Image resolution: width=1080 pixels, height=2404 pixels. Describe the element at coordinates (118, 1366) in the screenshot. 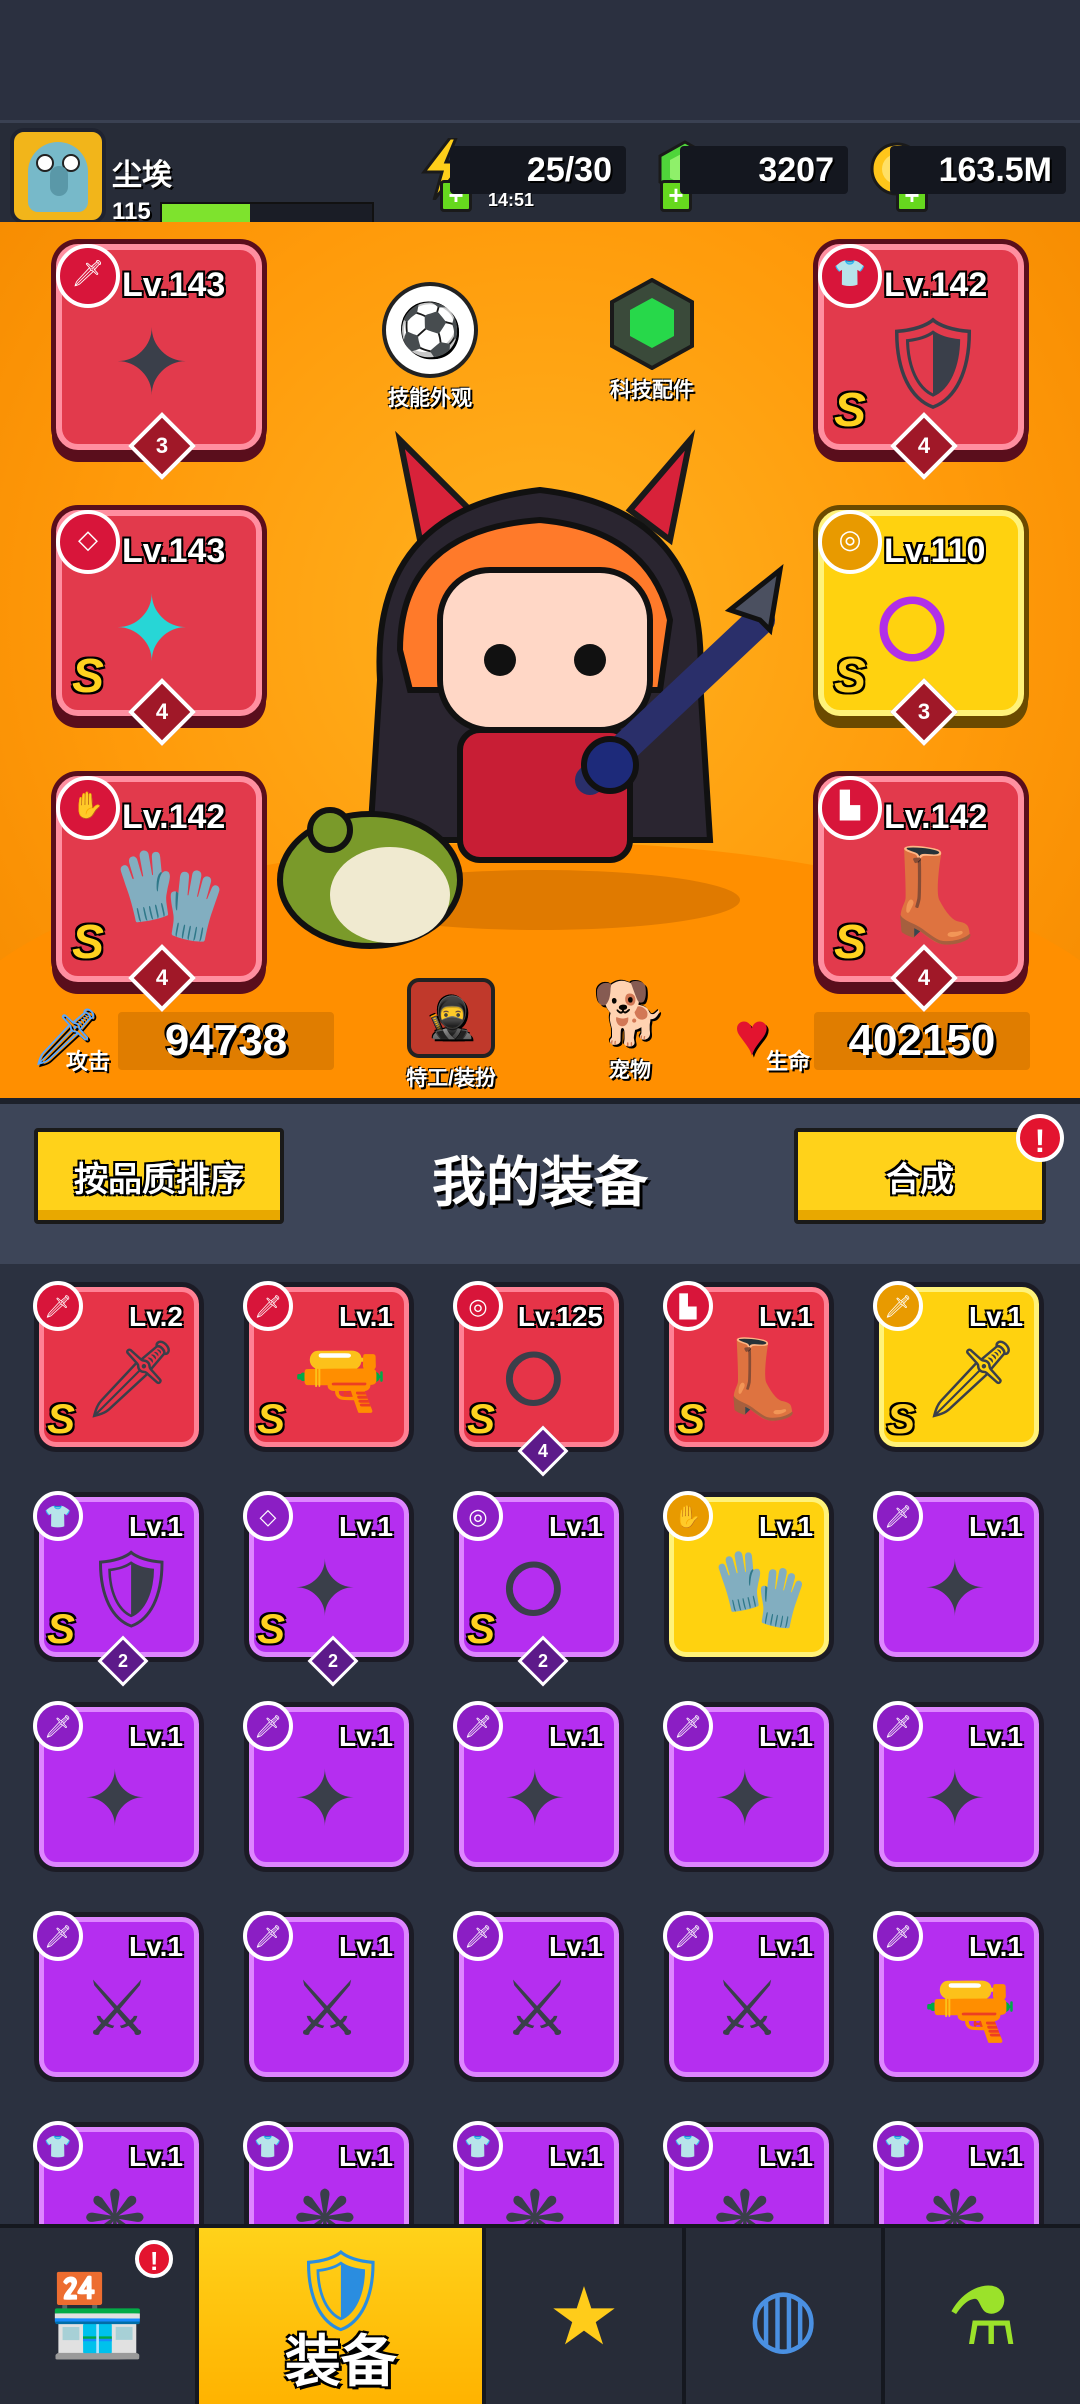

I see `inventory-item: 🗡 Lv.2 🗡 S` at that location.